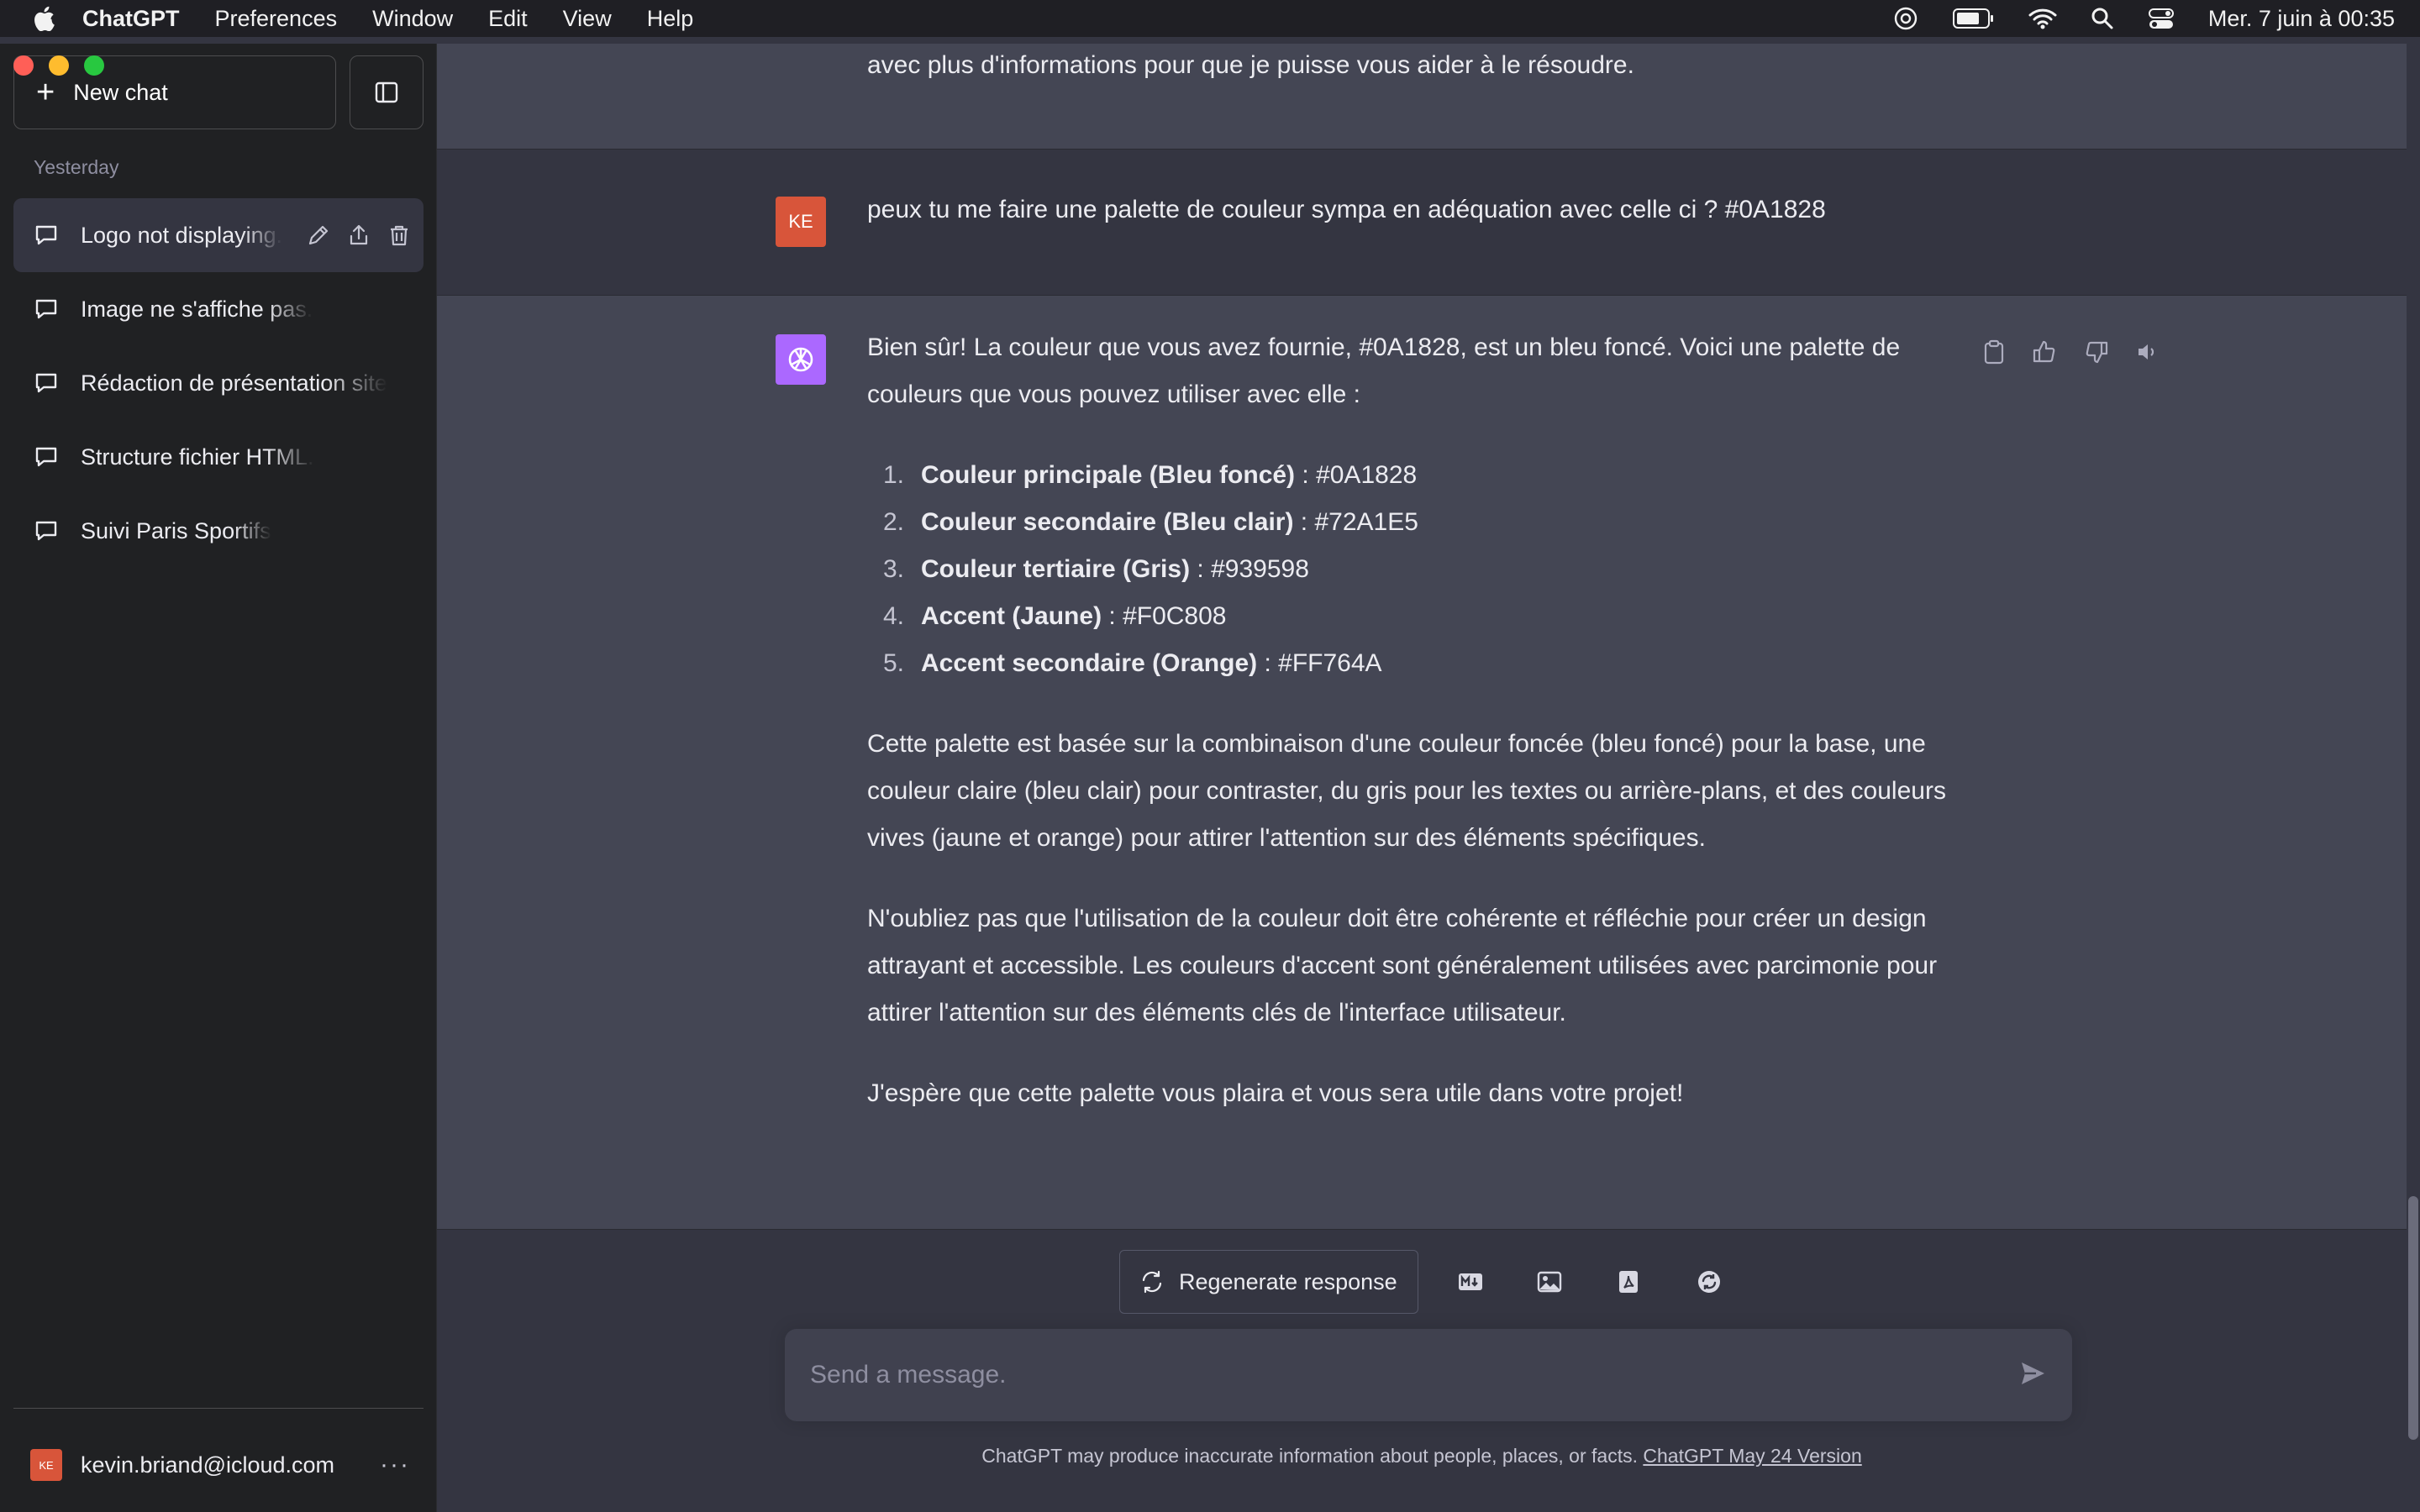  I want to click on thumbs-down-icon, so click(2096, 352).